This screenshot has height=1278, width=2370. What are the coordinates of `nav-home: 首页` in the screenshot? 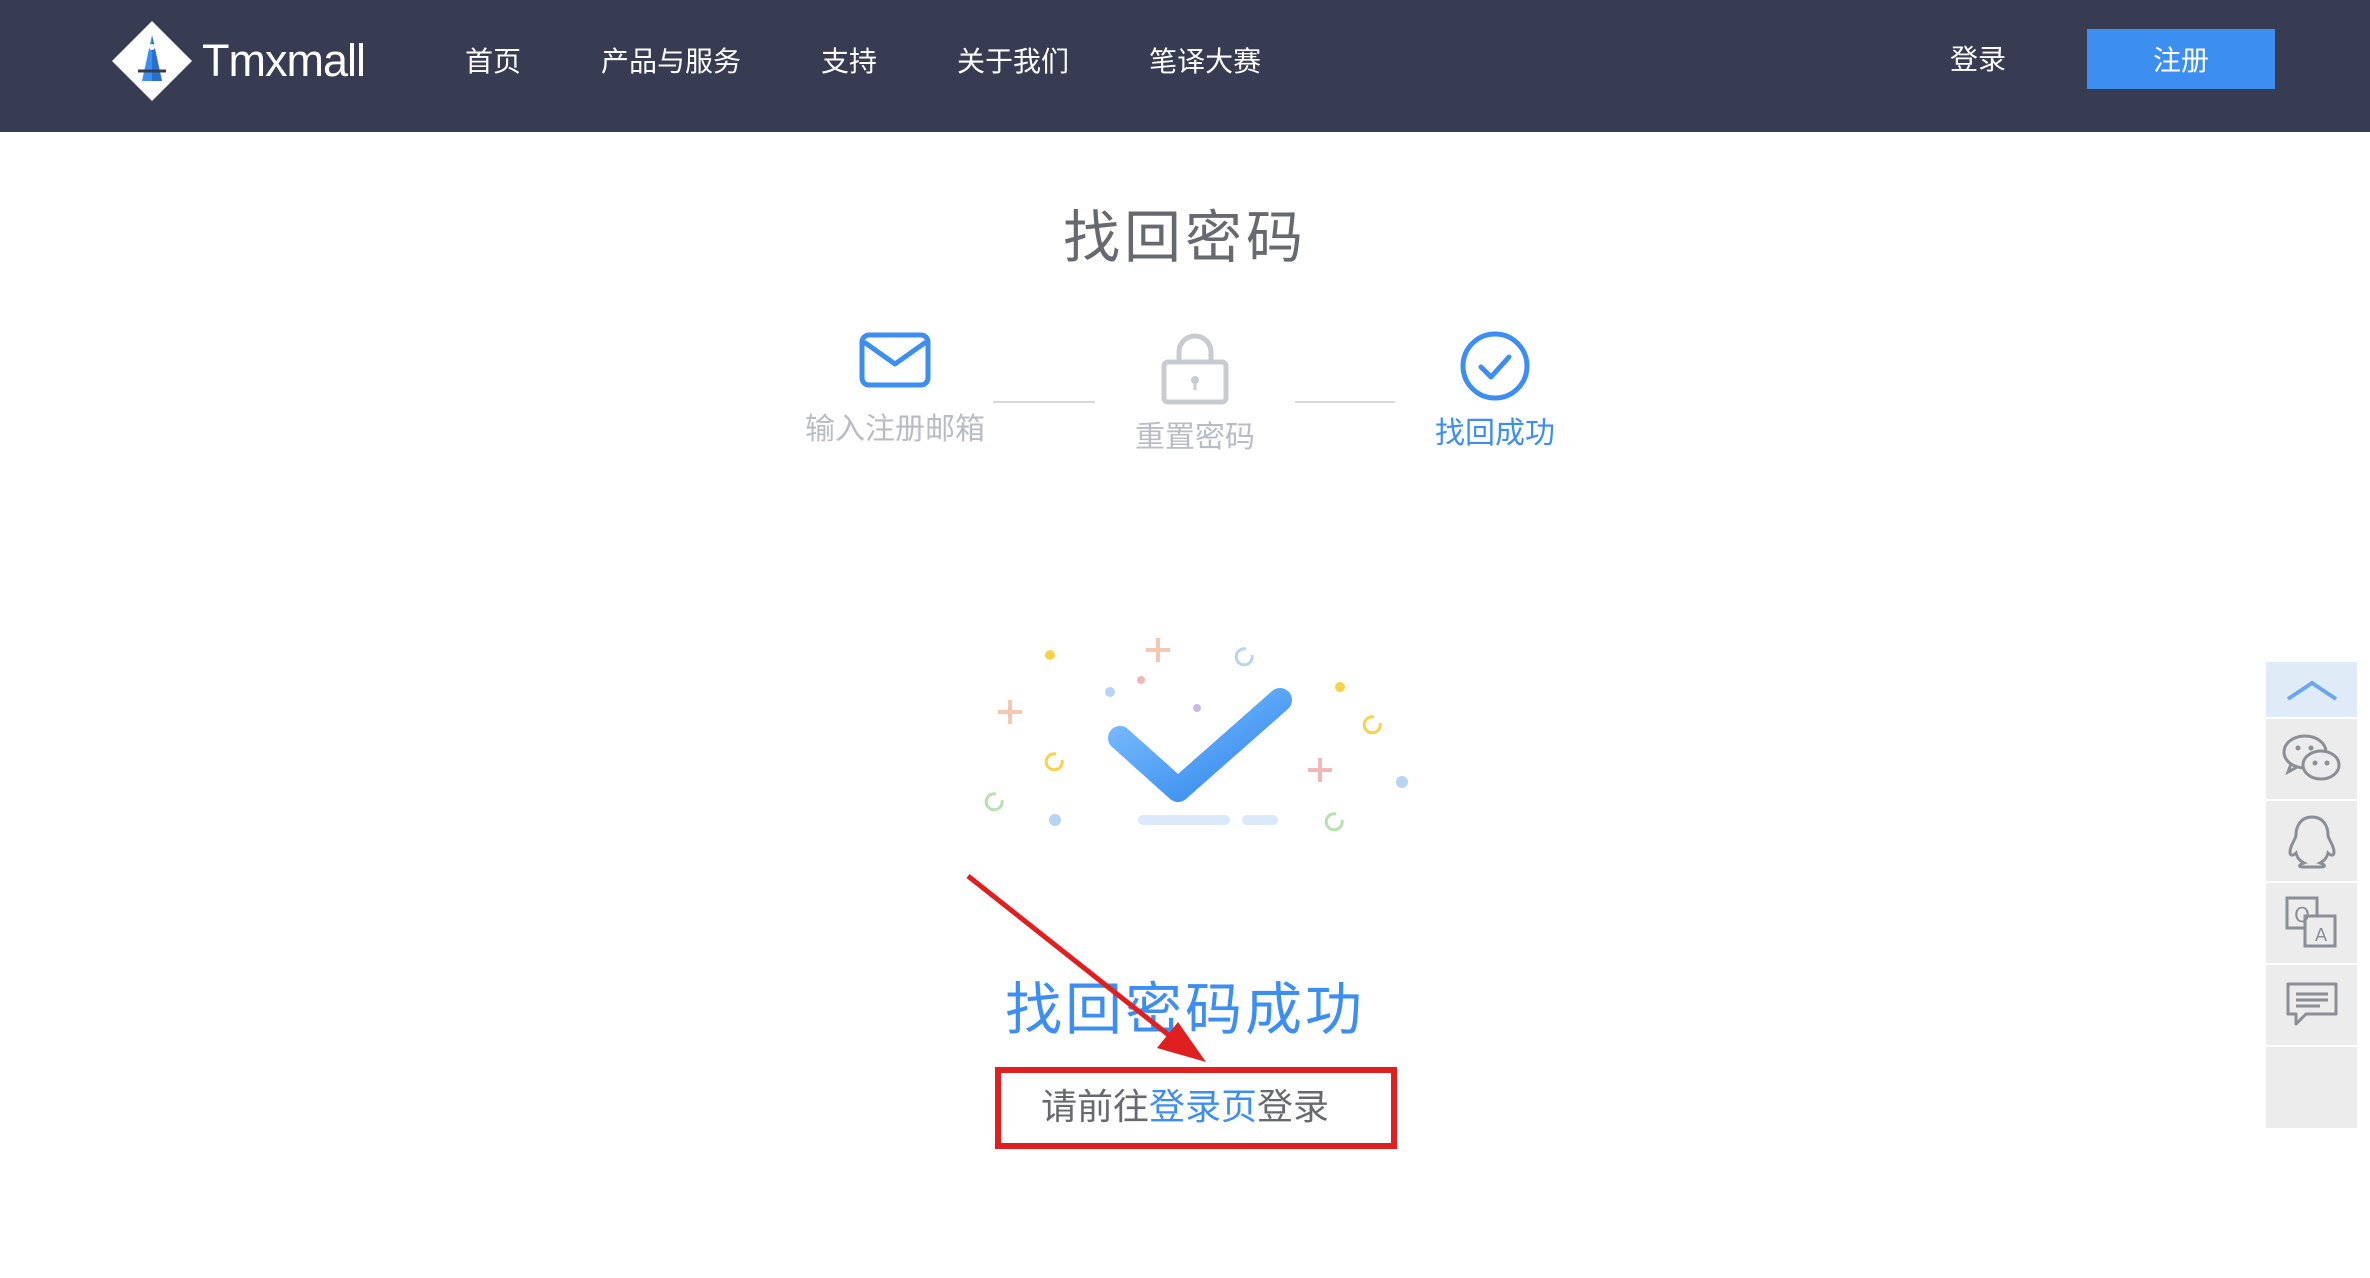 It's located at (493, 60).